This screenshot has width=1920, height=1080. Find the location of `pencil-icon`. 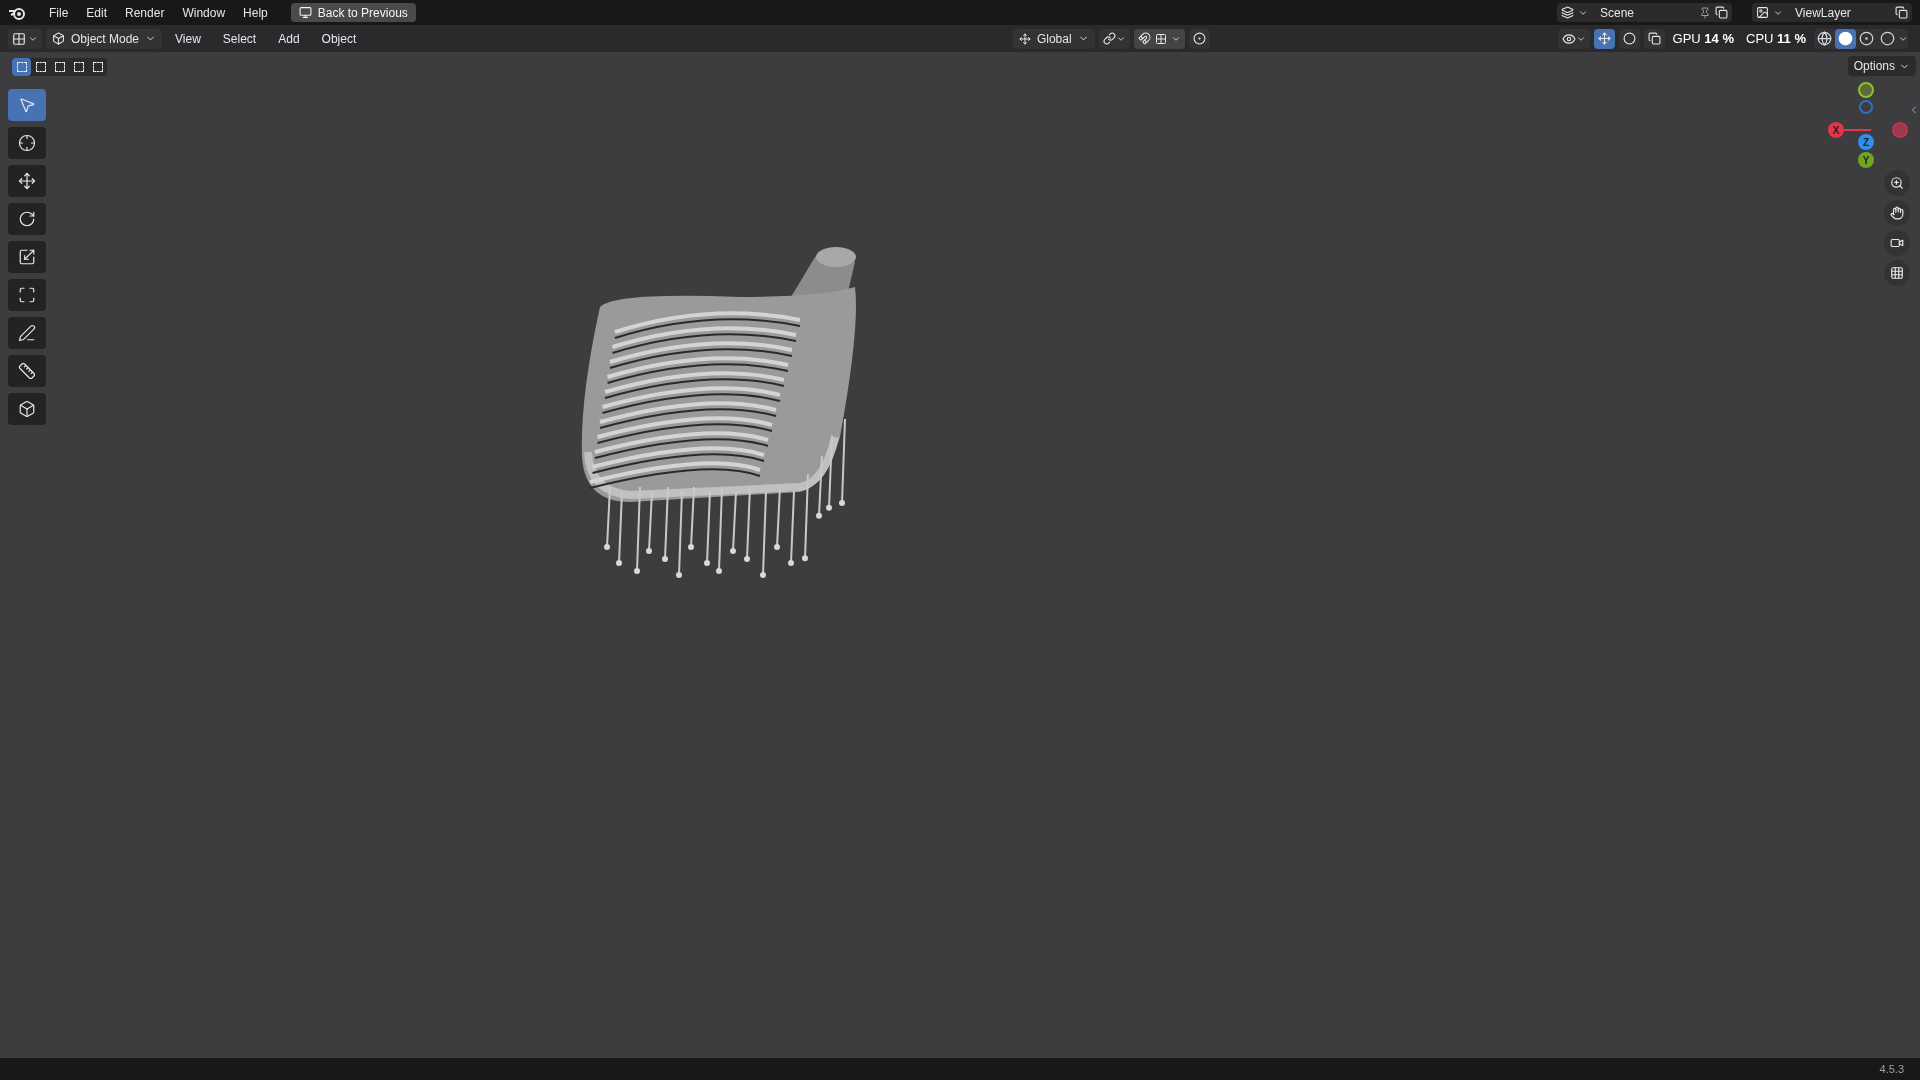

pencil-icon is located at coordinates (27, 333).